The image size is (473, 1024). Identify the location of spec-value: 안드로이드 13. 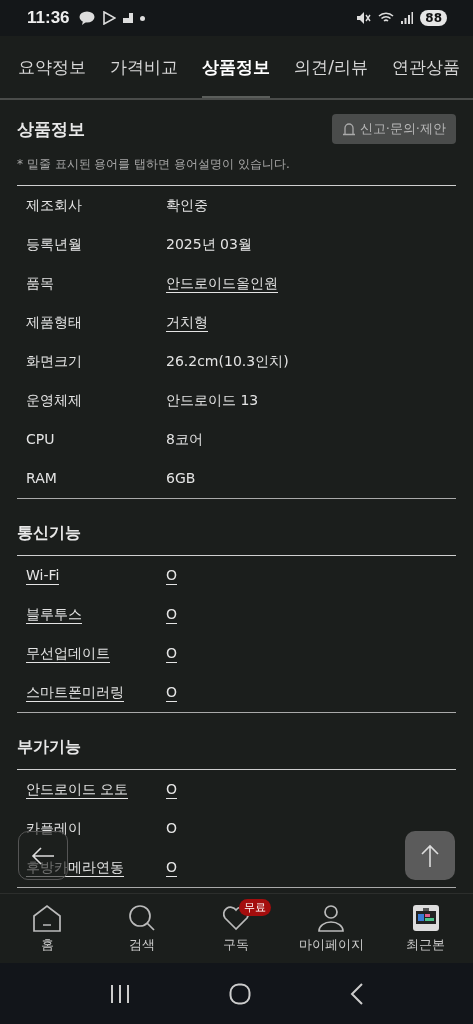
(212, 400).